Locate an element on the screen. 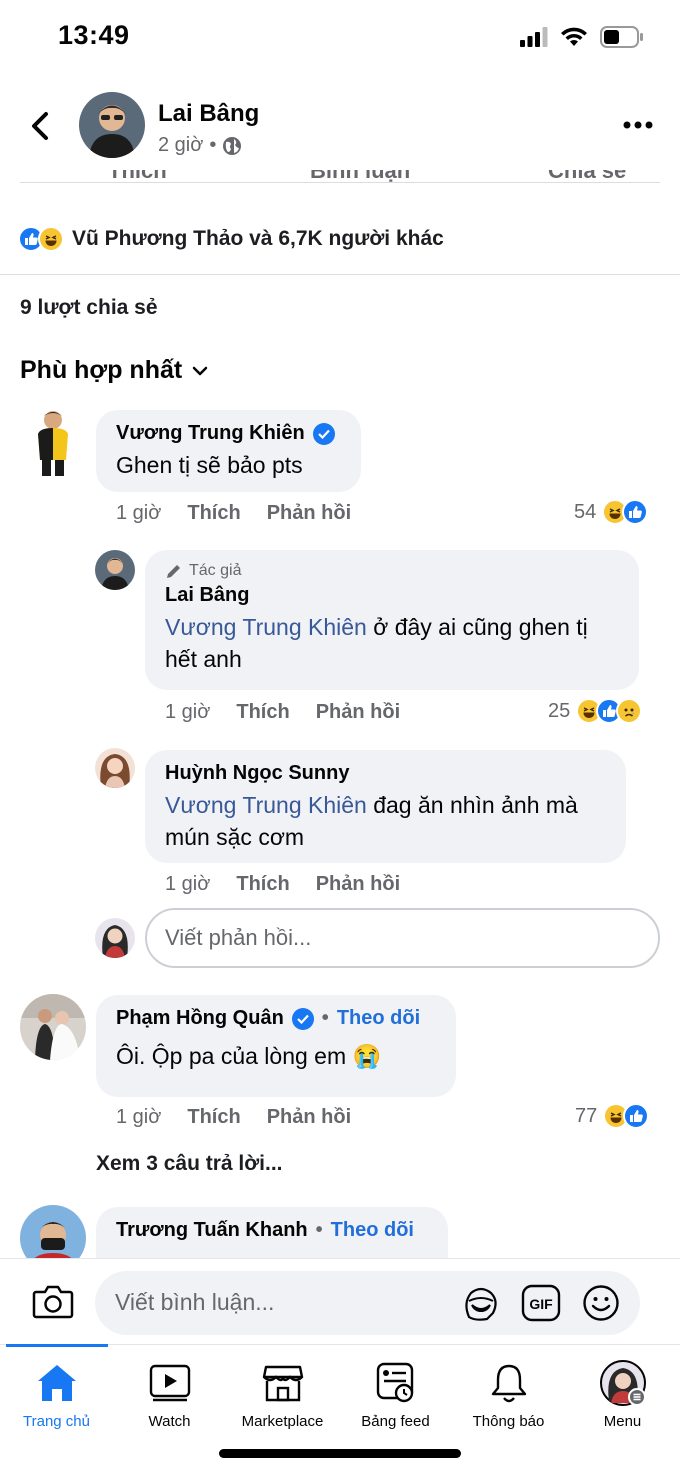 This screenshot has height=1472, width=680. reactions-summary: Vũ Phương Thảo và 6,7K người khác is located at coordinates (231, 239).